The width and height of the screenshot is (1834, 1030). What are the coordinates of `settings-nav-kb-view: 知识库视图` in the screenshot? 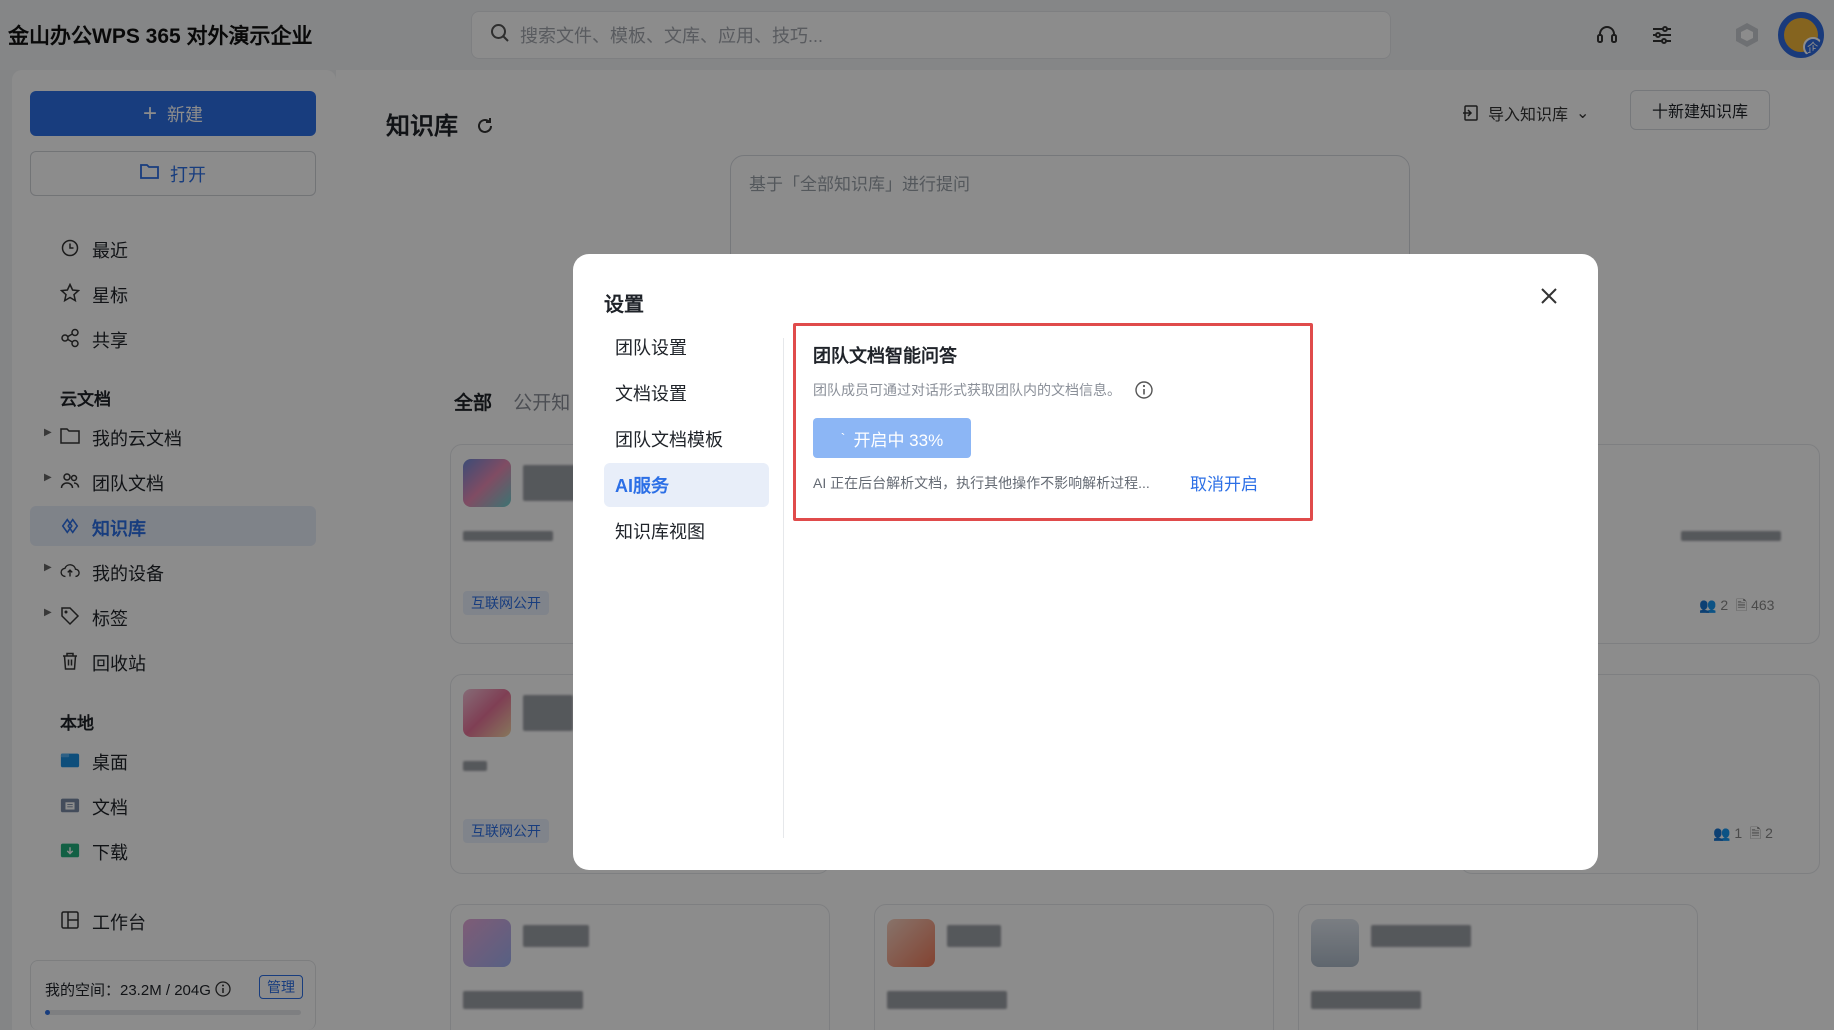 It's located at (686, 531).